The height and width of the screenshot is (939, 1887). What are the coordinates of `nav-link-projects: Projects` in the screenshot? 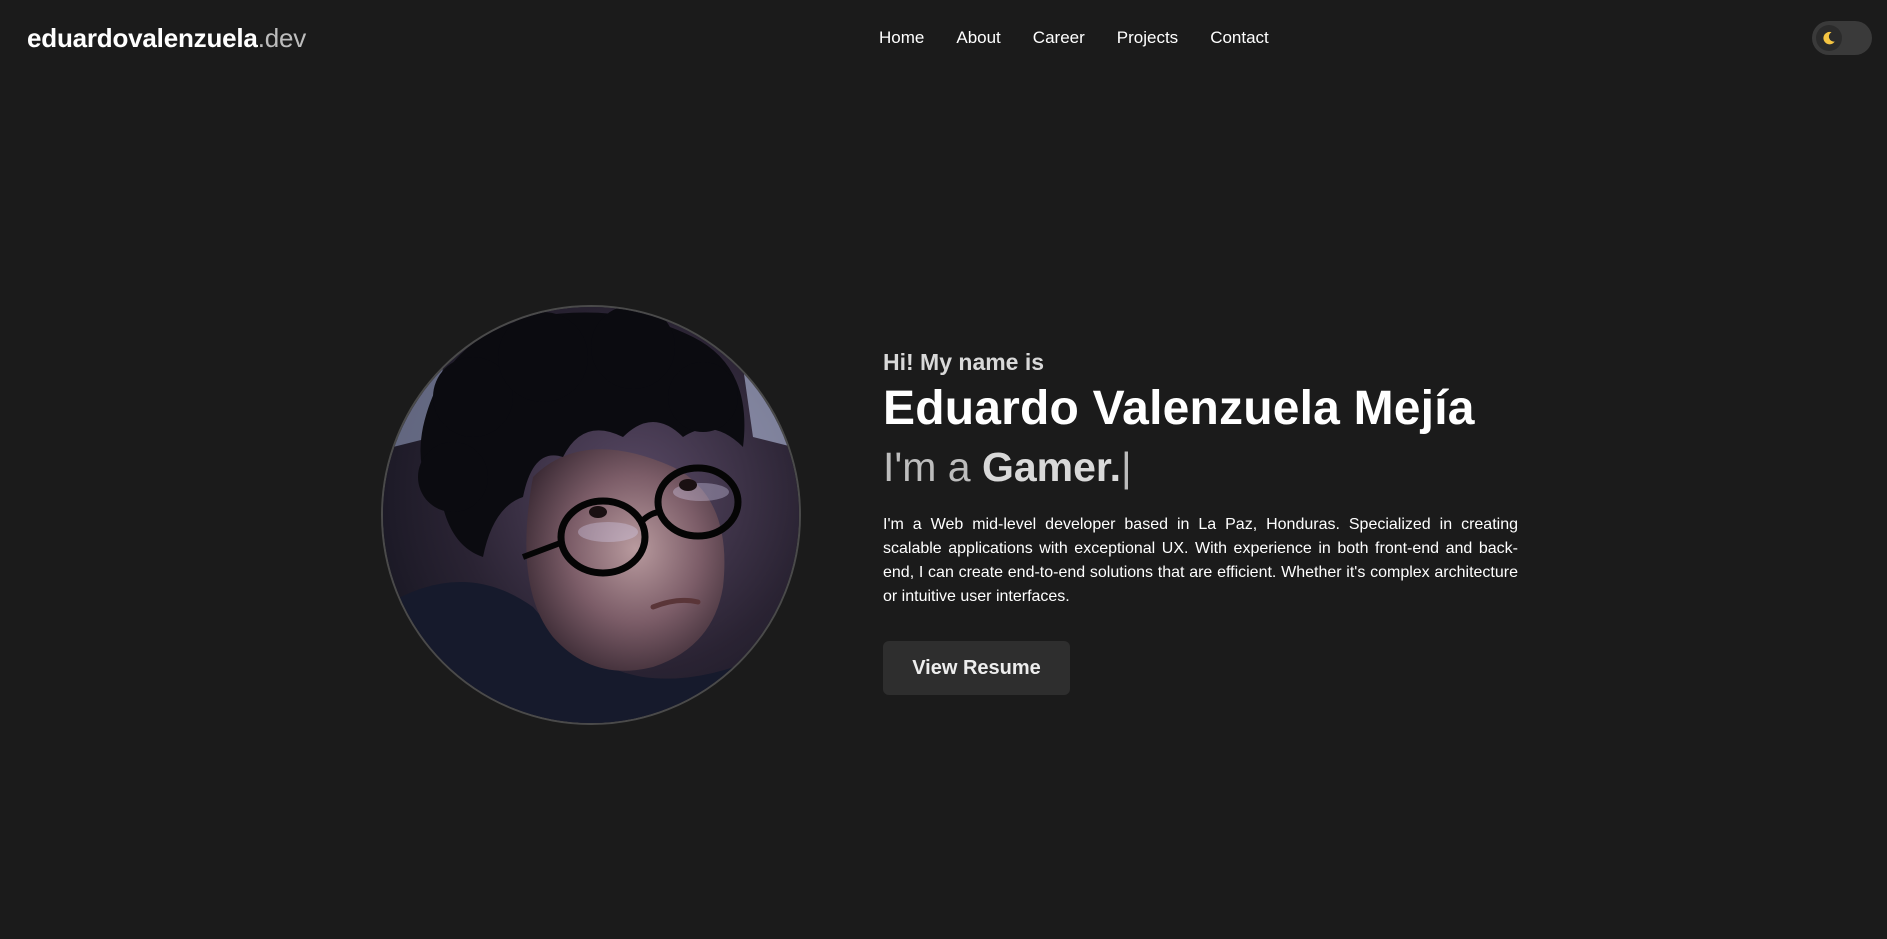 It's located at (1147, 38).